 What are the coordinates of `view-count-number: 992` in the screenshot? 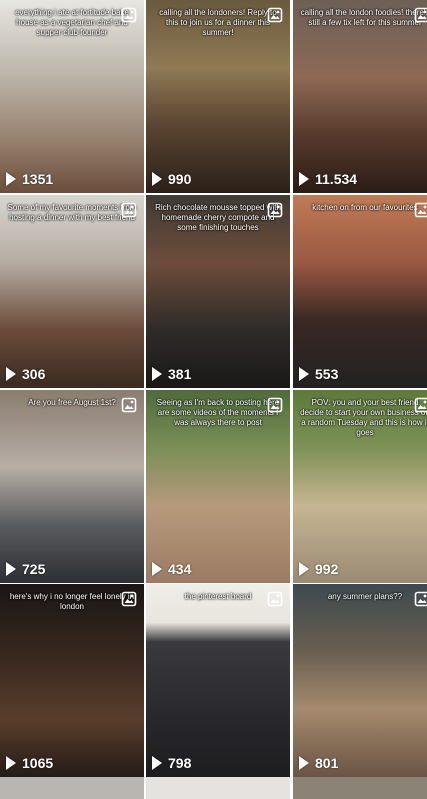 It's located at (327, 569).